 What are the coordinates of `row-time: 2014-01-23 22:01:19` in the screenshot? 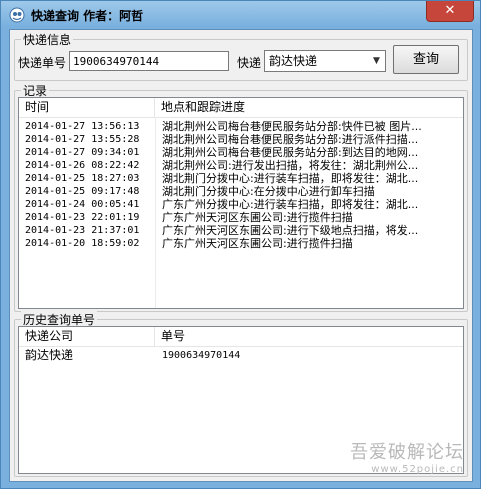 It's located at (82, 217).